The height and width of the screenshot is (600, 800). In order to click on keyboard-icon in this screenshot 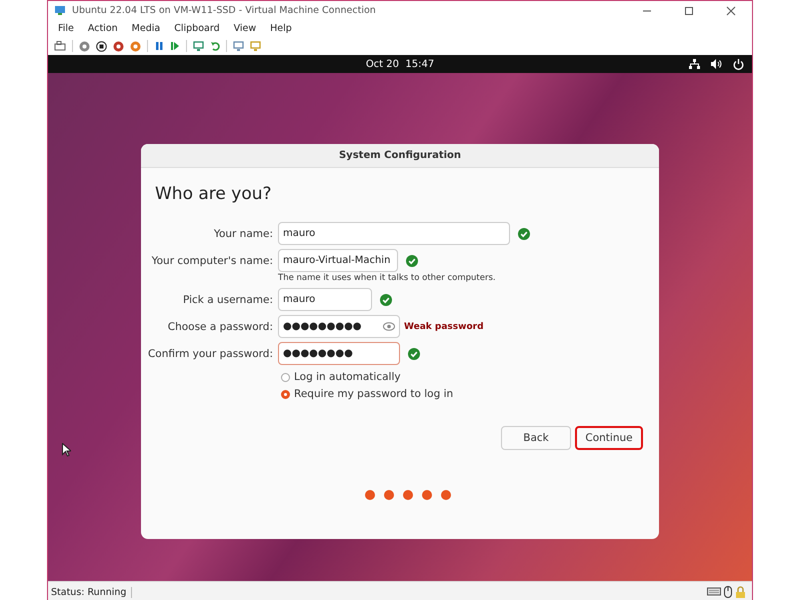, I will do `click(714, 591)`.